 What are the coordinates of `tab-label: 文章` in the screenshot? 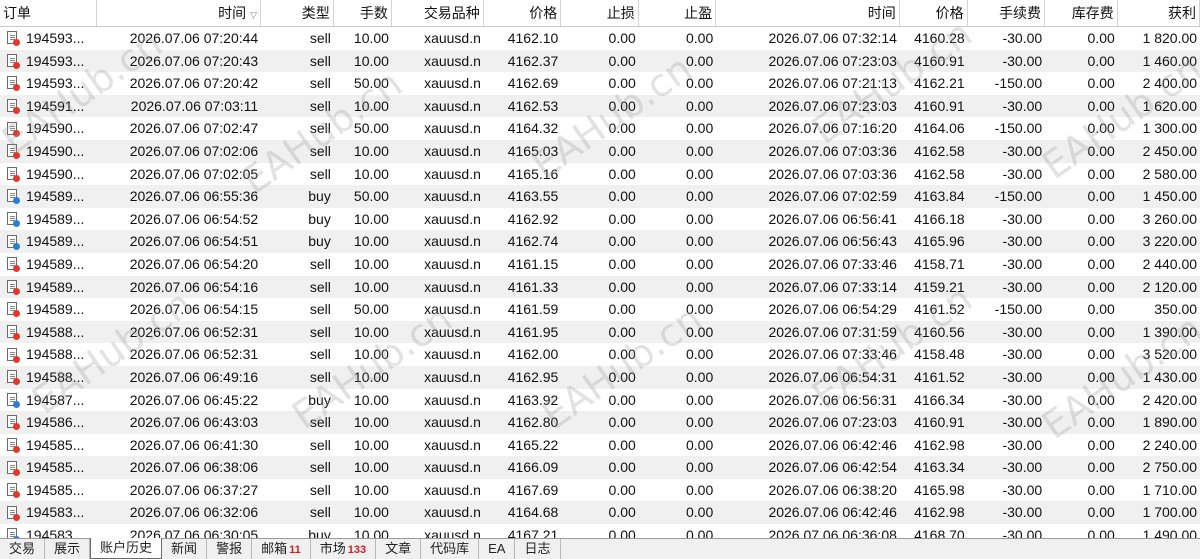 It's located at (398, 548).